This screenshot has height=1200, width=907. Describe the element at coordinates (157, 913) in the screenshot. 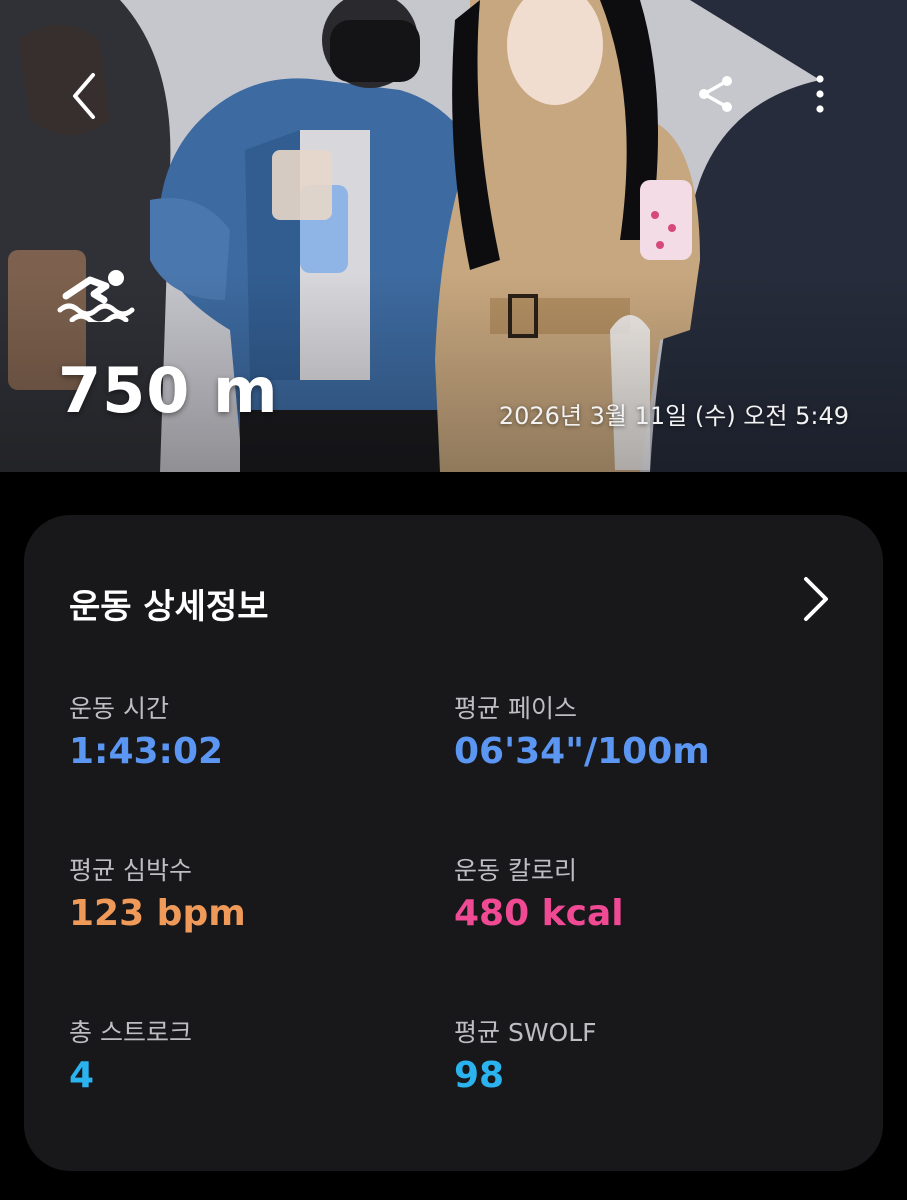

I see `metric-value-avg-heart-rate: 123 bpm` at that location.